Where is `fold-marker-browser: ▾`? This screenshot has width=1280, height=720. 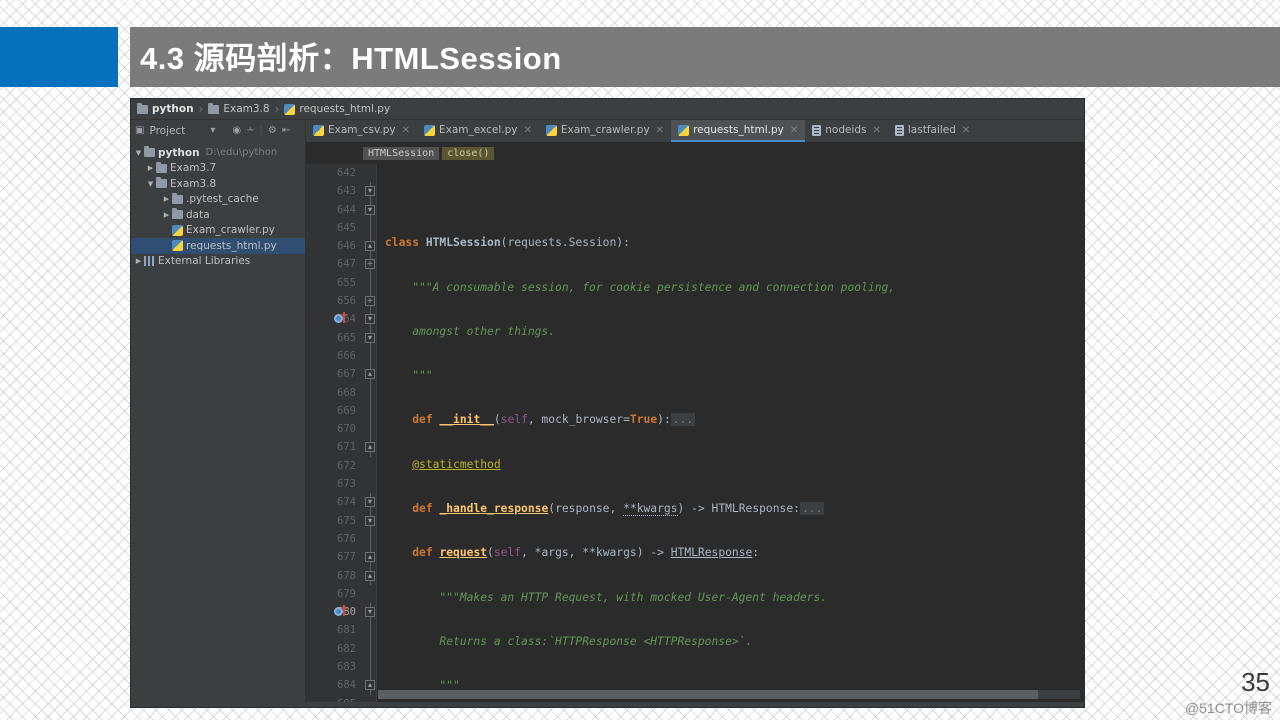
fold-marker-browser: ▾ is located at coordinates (369, 502).